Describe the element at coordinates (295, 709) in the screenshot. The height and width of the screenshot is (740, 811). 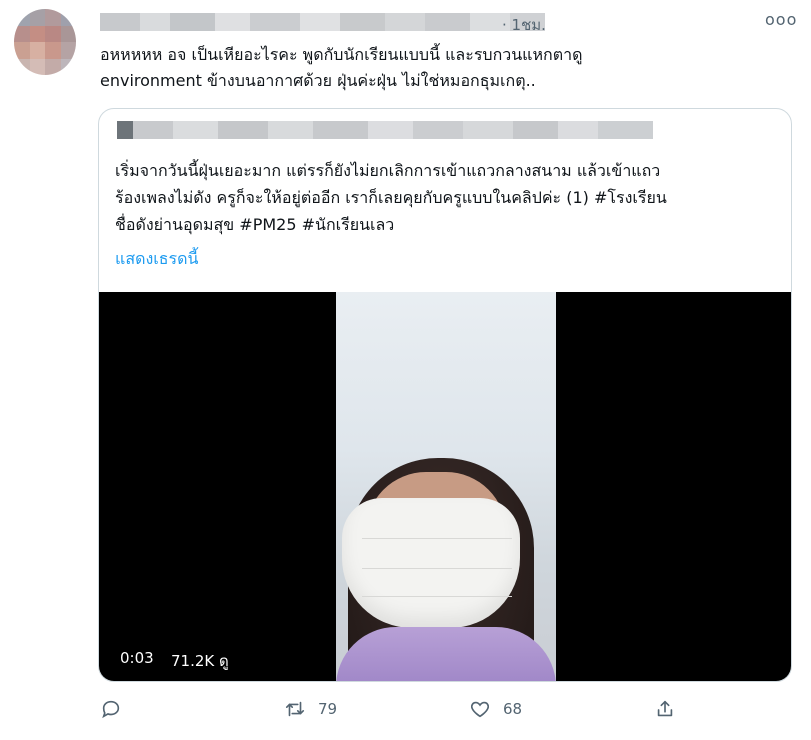
I see `retweet-icon` at that location.